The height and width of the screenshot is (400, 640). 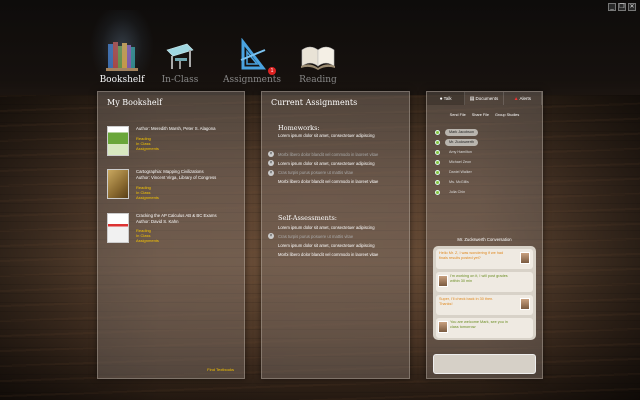 What do you see at coordinates (472, 99) in the screenshot?
I see `document-icon: ▤` at bounding box center [472, 99].